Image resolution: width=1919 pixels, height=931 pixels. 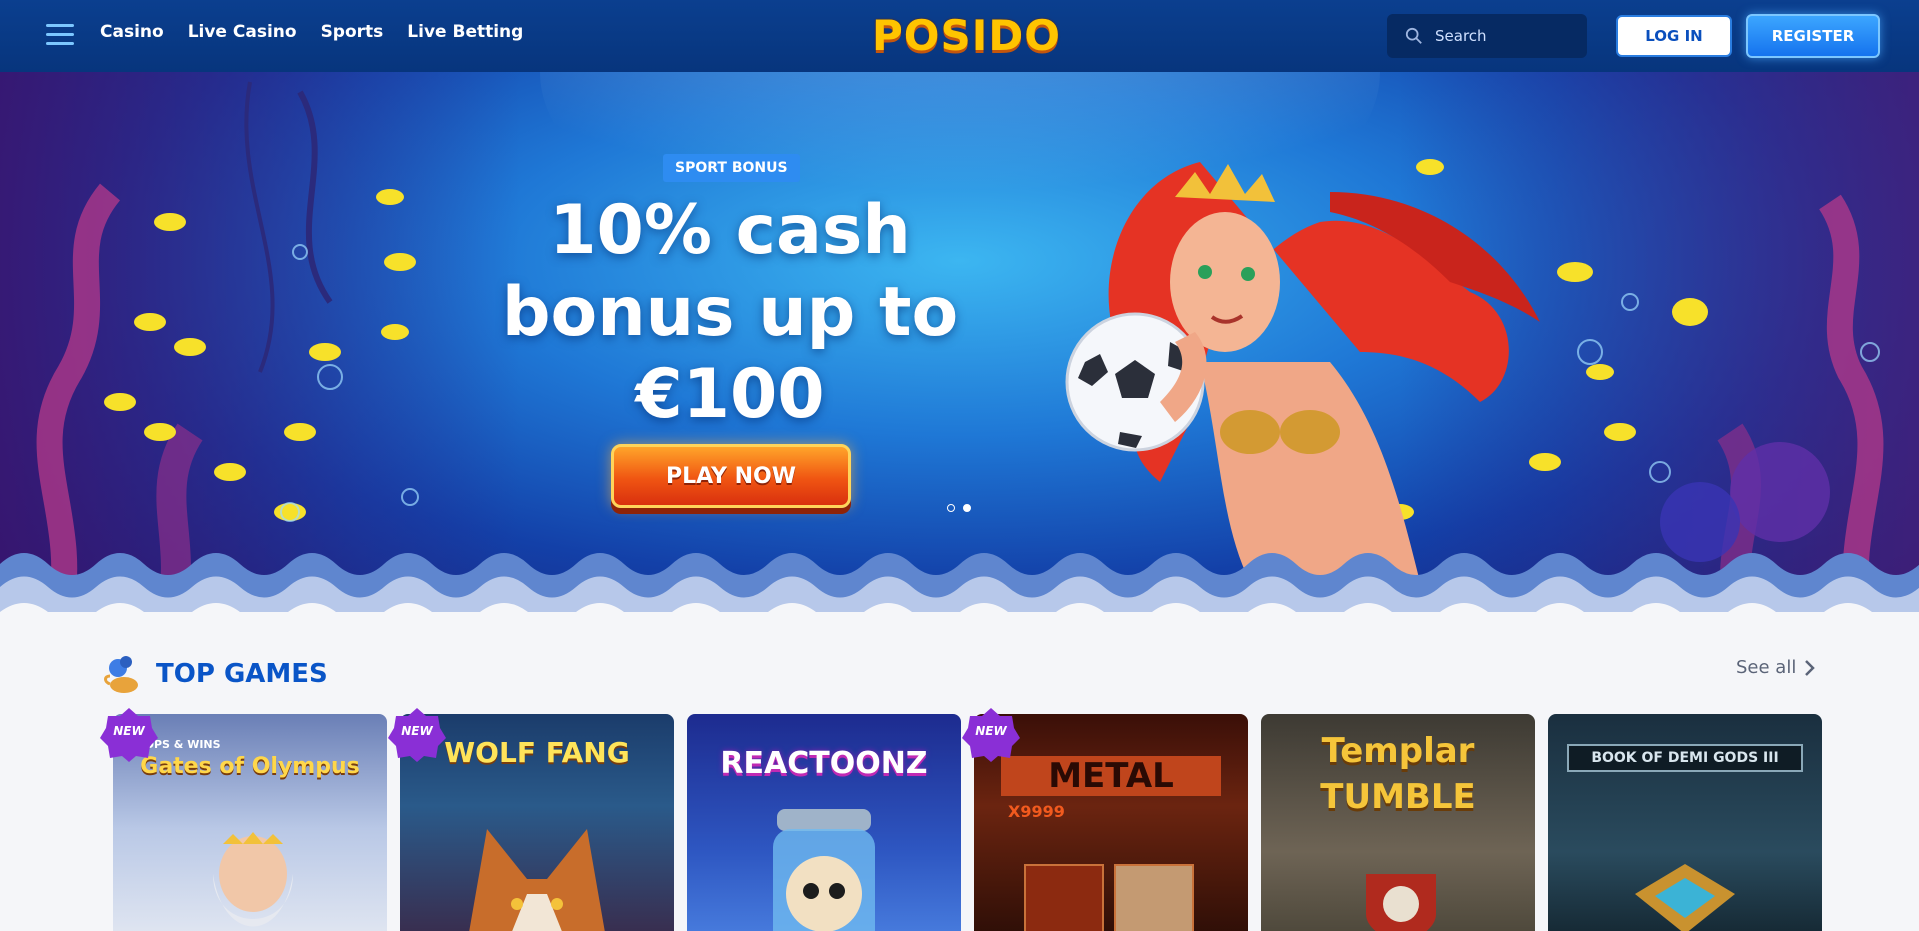 What do you see at coordinates (132, 32) in the screenshot?
I see `nav-casino: Casino` at bounding box center [132, 32].